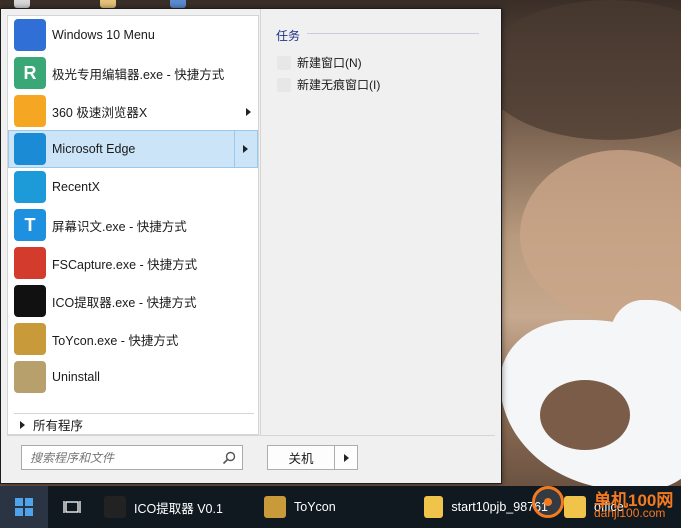 Image resolution: width=681 pixels, height=528 pixels. Describe the element at coordinates (600, 235) in the screenshot. I see `background-warm-area` at that location.